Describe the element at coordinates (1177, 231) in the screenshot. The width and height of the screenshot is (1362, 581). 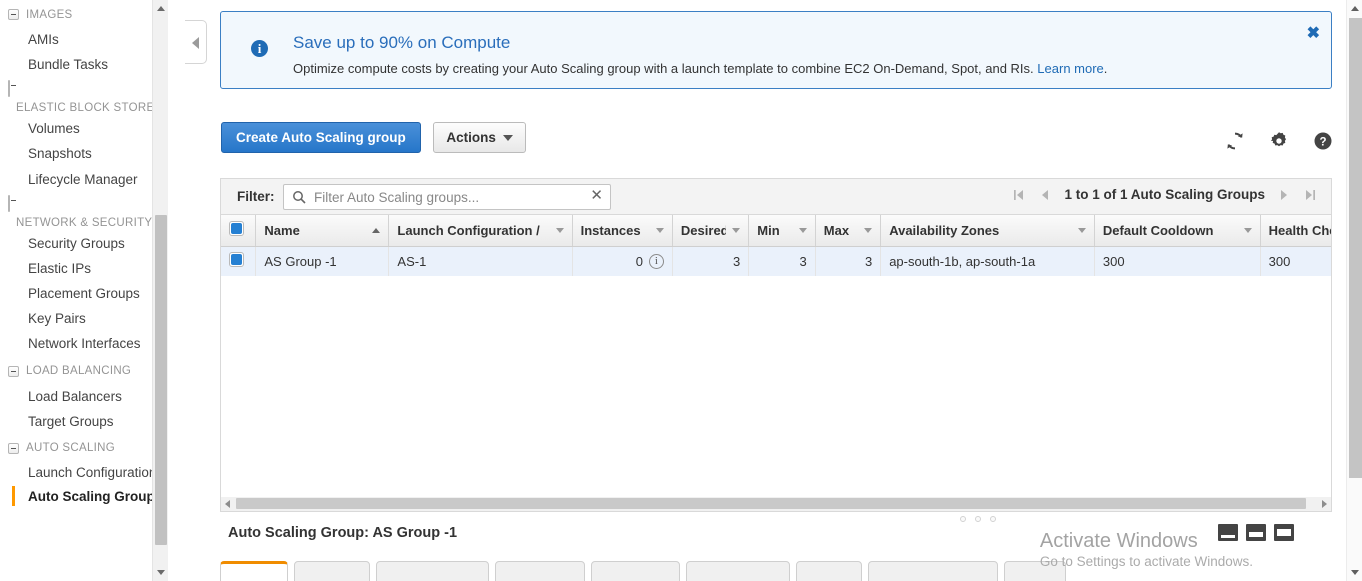
I see `column-header-default-cooldown: Default Cooldown` at that location.